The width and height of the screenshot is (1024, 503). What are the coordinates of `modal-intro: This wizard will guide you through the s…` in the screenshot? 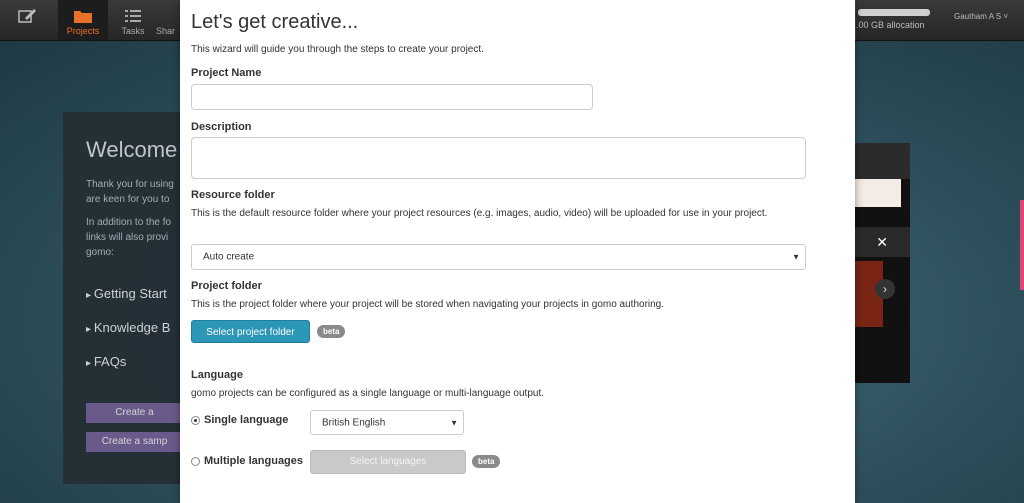 It's located at (337, 49).